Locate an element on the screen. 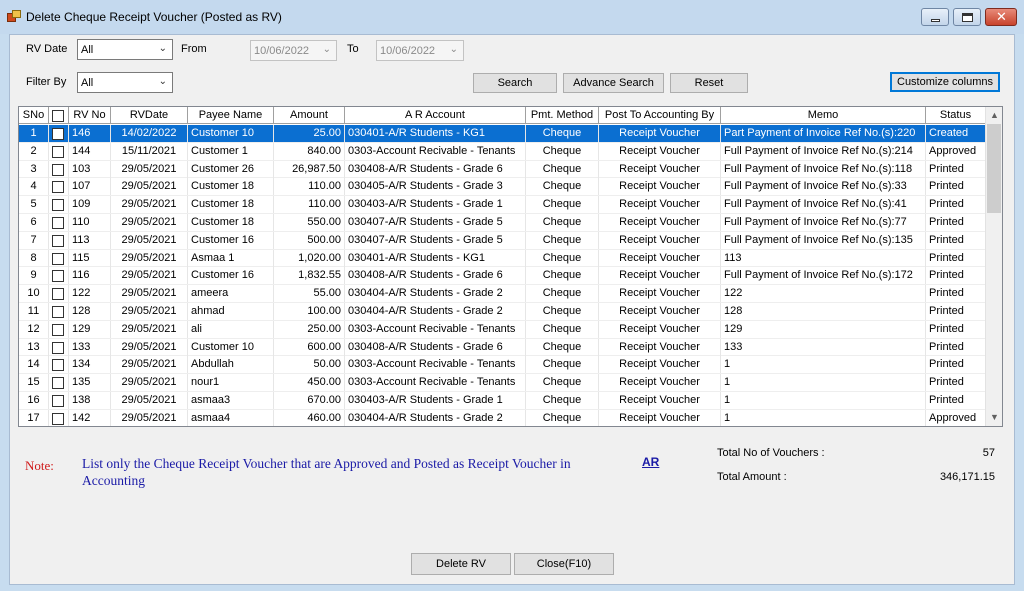 Image resolution: width=1024 pixels, height=591 pixels. cell-amount: 840.00 is located at coordinates (309, 151).